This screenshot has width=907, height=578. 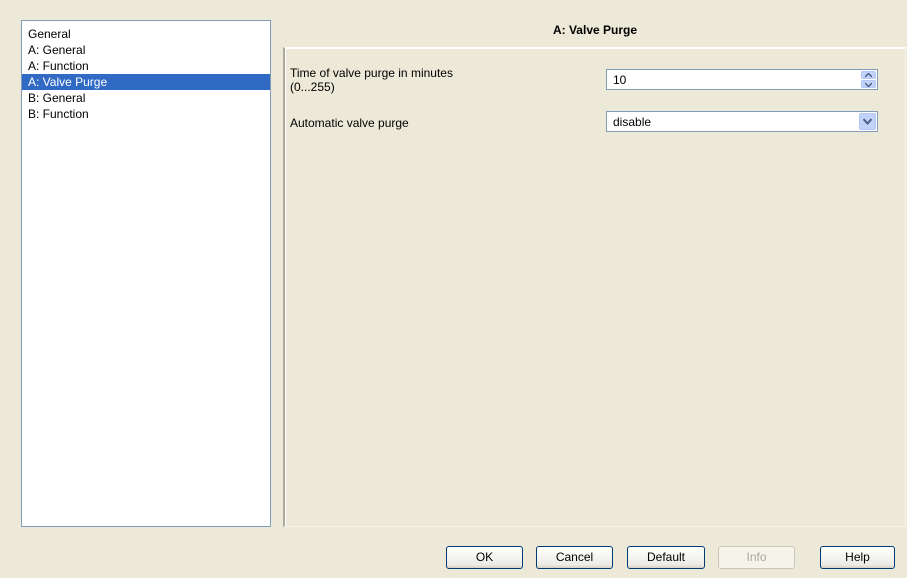 I want to click on valve-purge-time-spinner: 10, so click(x=742, y=79).